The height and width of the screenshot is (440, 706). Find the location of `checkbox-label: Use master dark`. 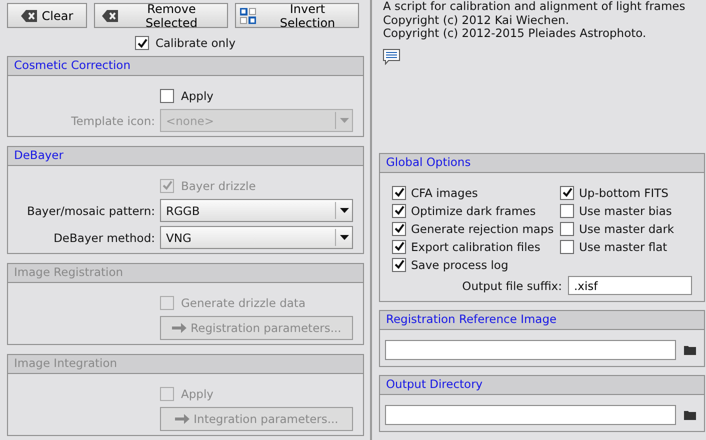

checkbox-label: Use master dark is located at coordinates (626, 229).